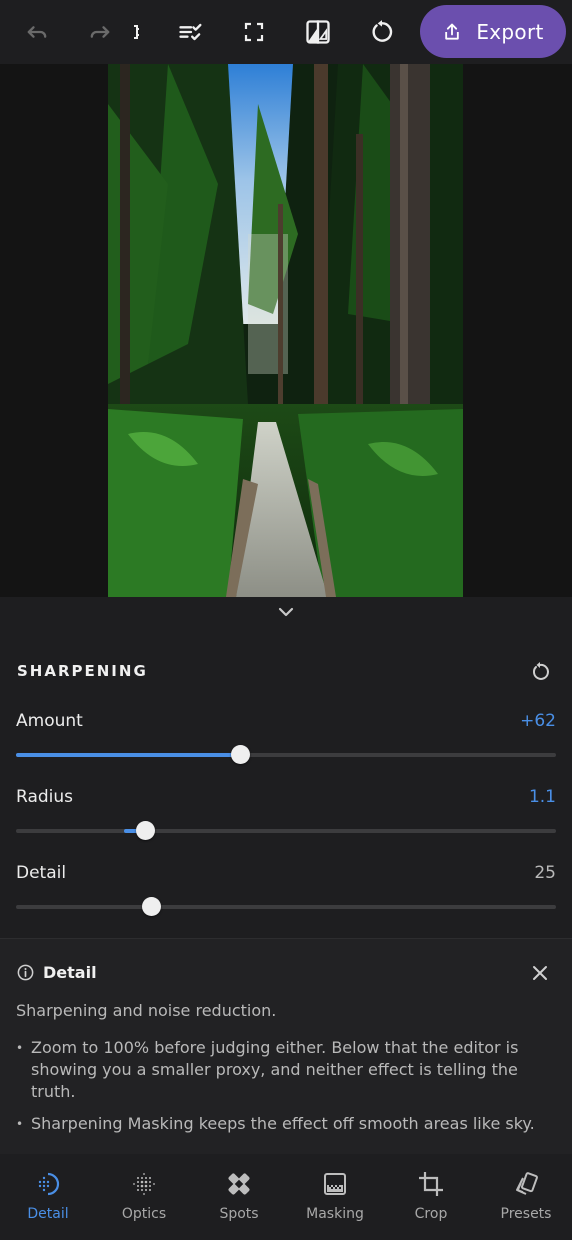 The height and width of the screenshot is (1240, 572). I want to click on export-button: Export, so click(493, 31).